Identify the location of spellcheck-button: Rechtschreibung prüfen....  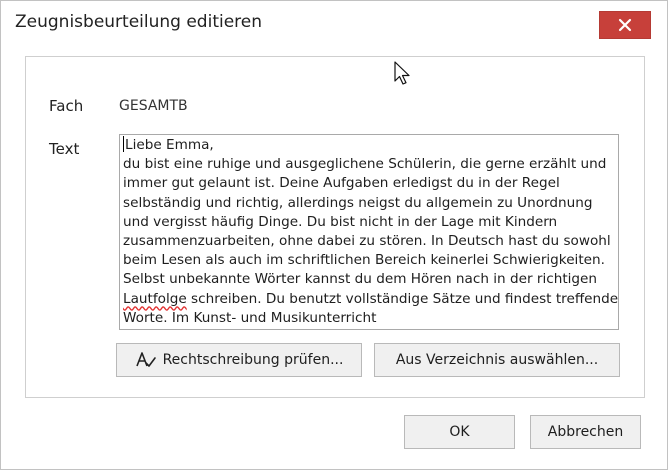
(239, 360).